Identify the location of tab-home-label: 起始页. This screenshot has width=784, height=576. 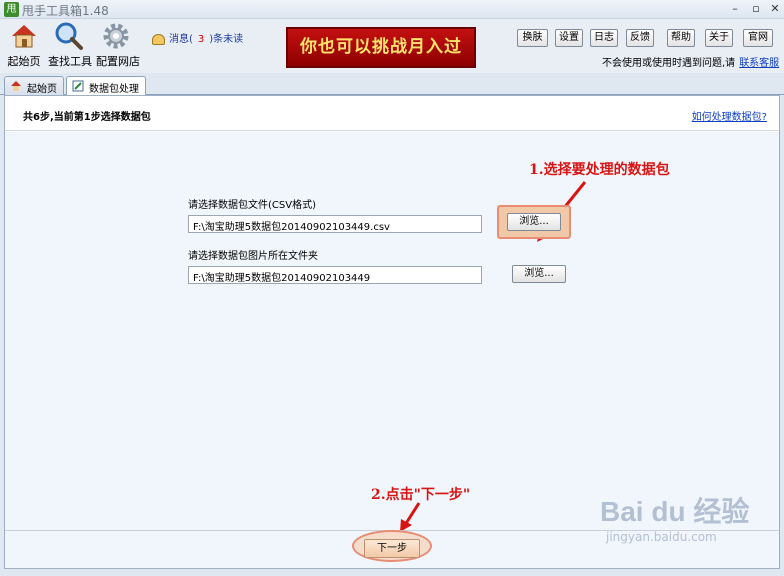
(42, 89).